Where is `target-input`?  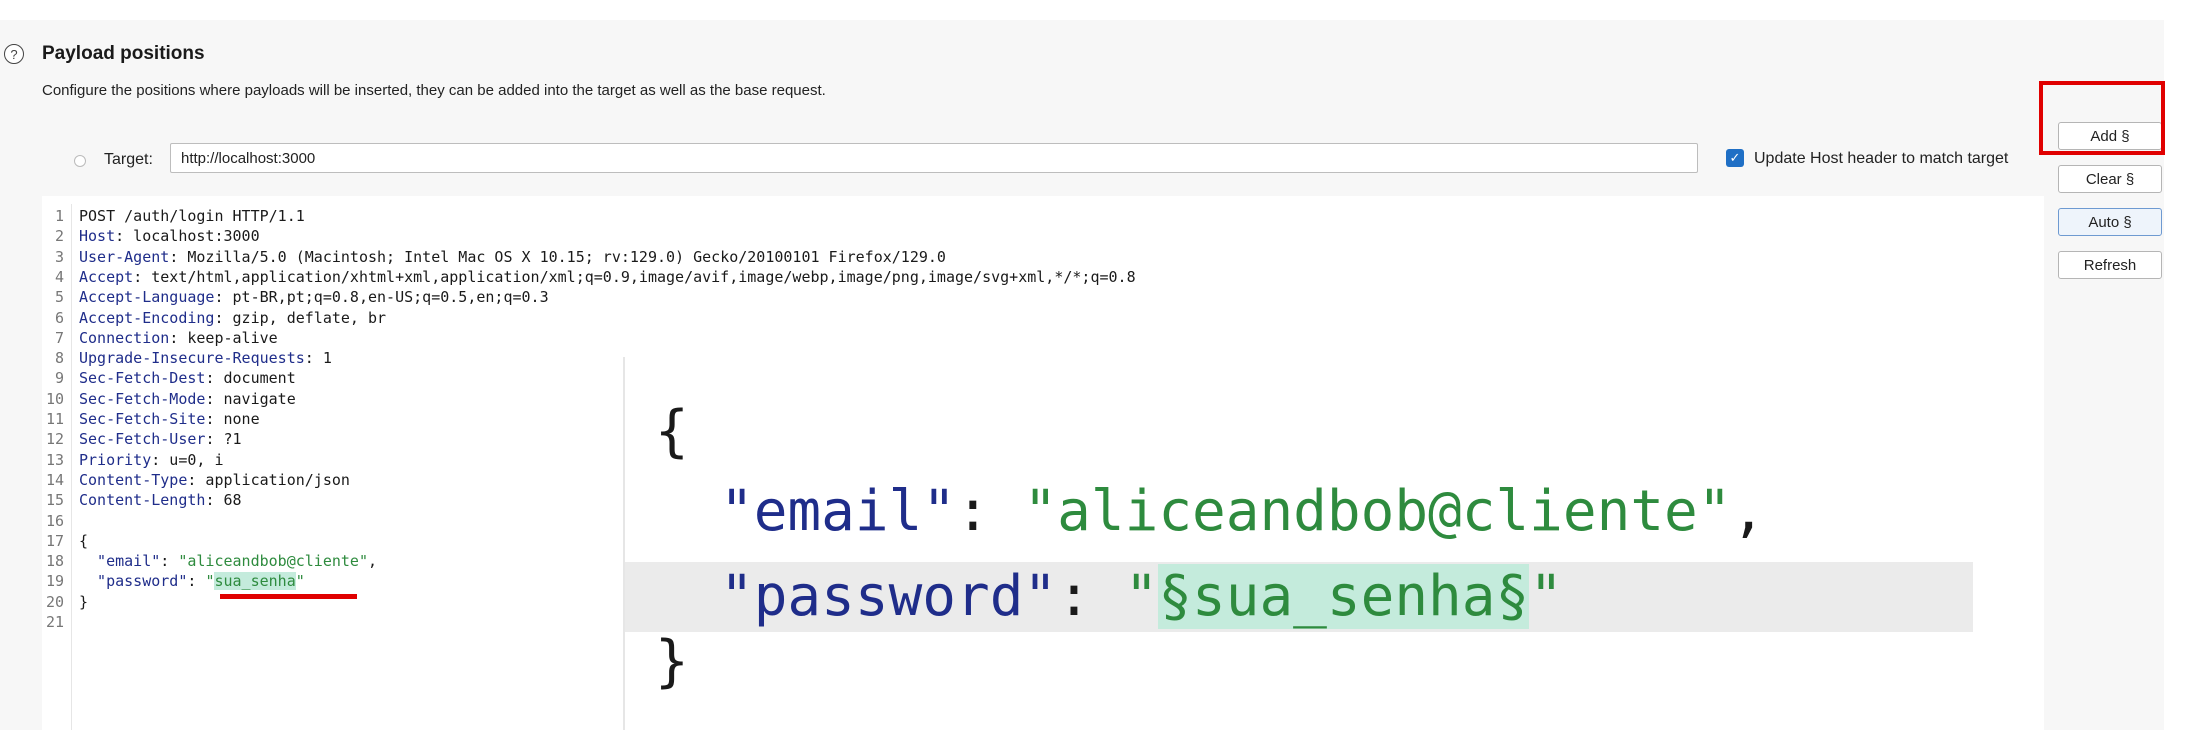 target-input is located at coordinates (934, 158).